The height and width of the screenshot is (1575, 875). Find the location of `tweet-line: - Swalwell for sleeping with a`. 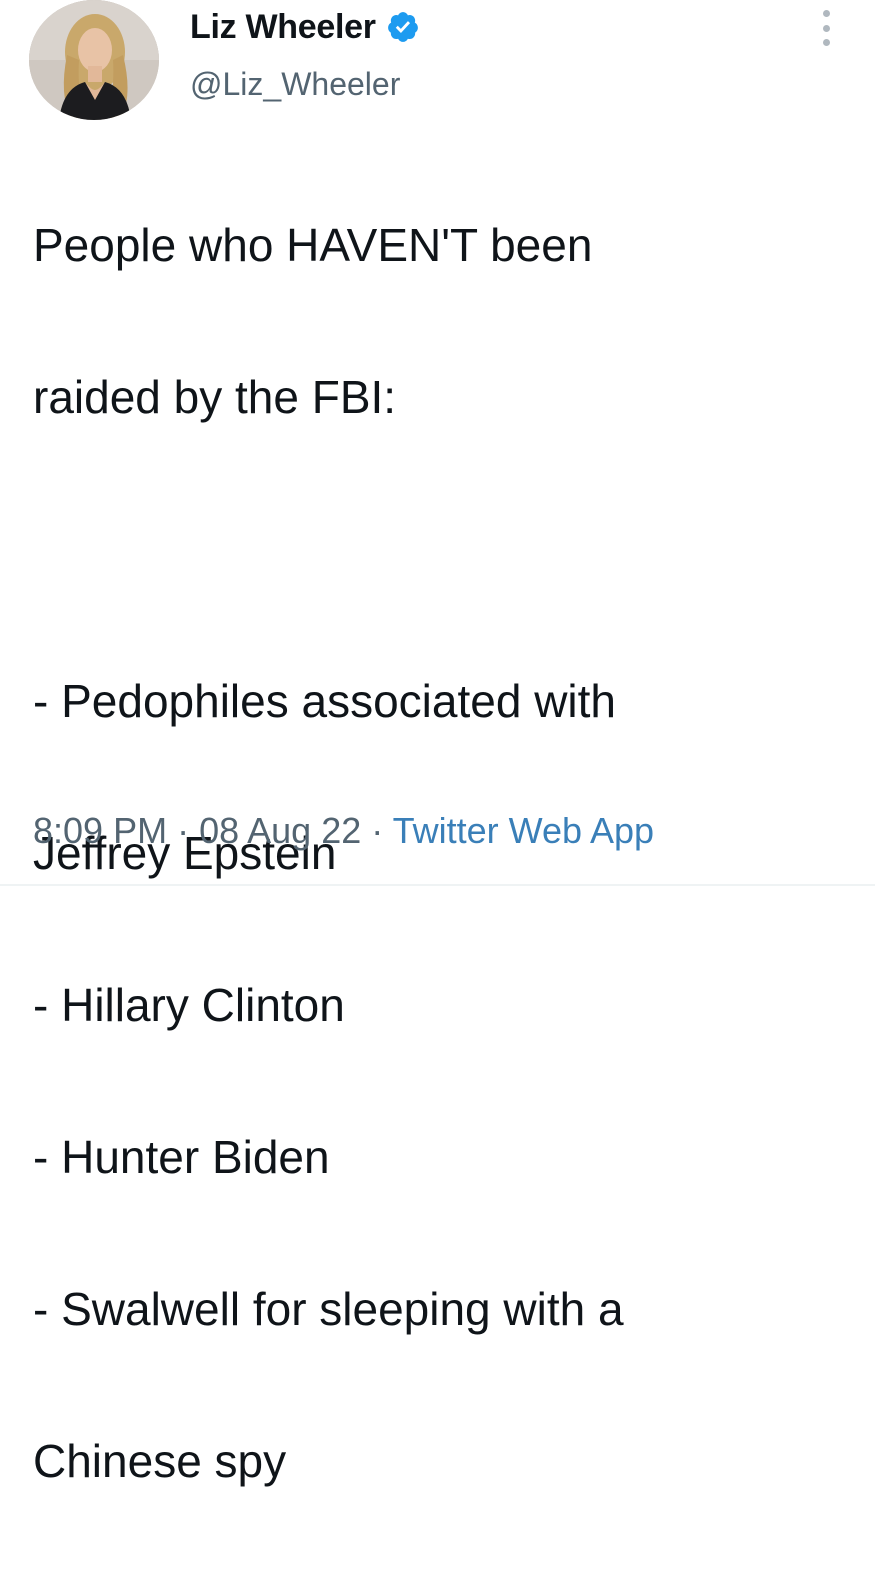

tweet-line: - Swalwell for sleeping with a is located at coordinates (328, 1309).